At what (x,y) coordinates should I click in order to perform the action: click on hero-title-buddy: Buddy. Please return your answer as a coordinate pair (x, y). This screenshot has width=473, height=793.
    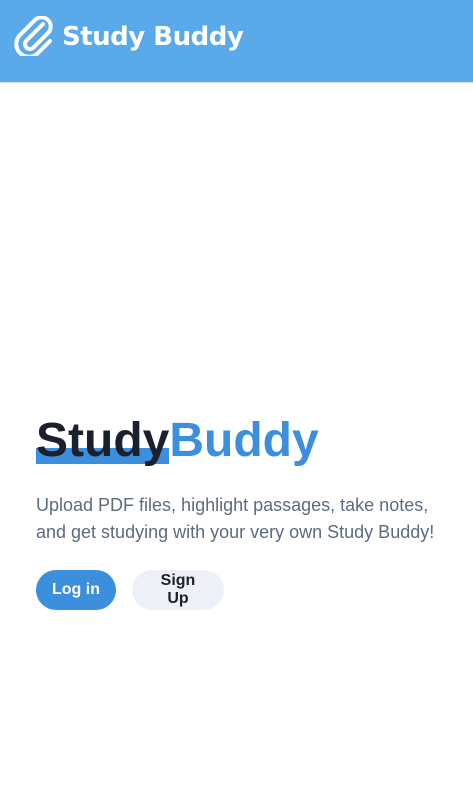
    Looking at the image, I should click on (244, 440).